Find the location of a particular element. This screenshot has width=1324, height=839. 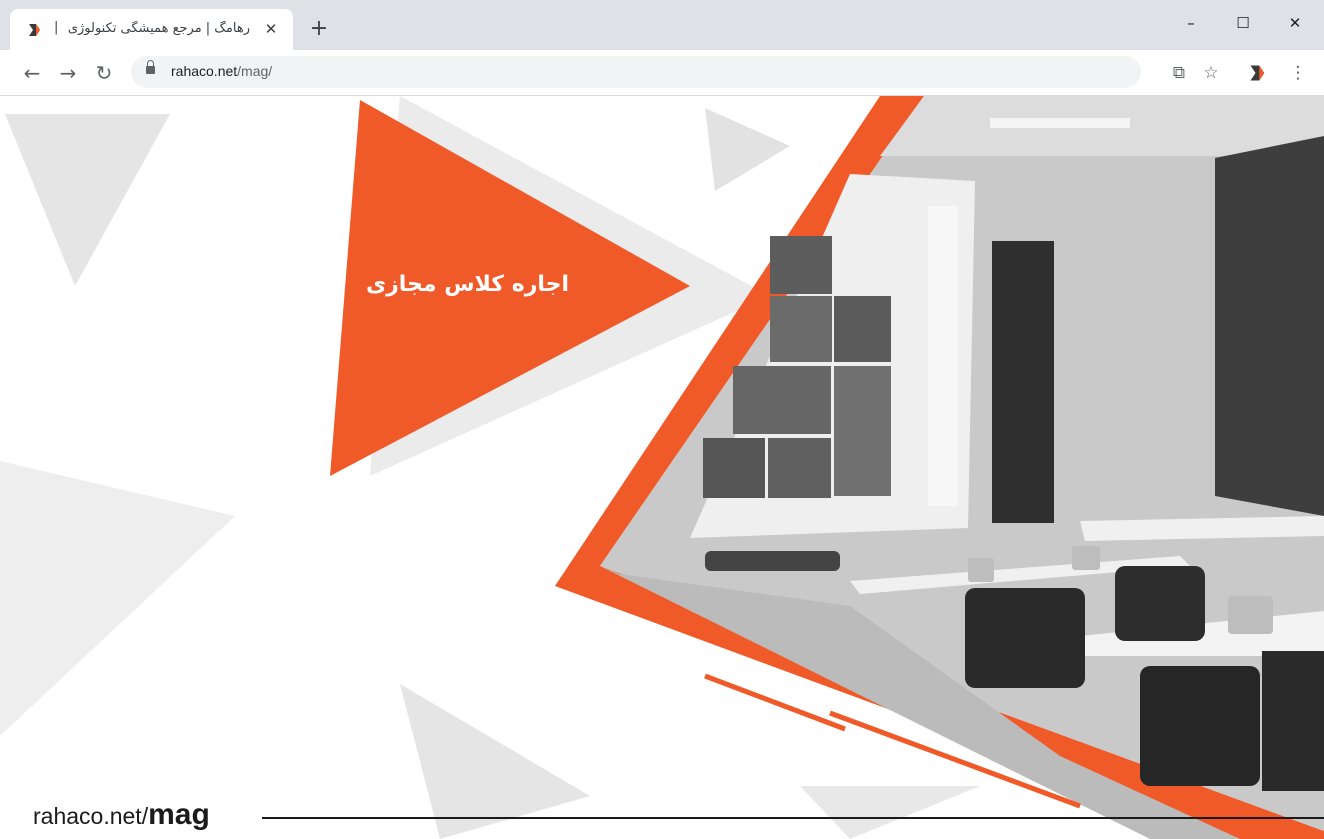

maximize-button: ☐ is located at coordinates (1243, 23).